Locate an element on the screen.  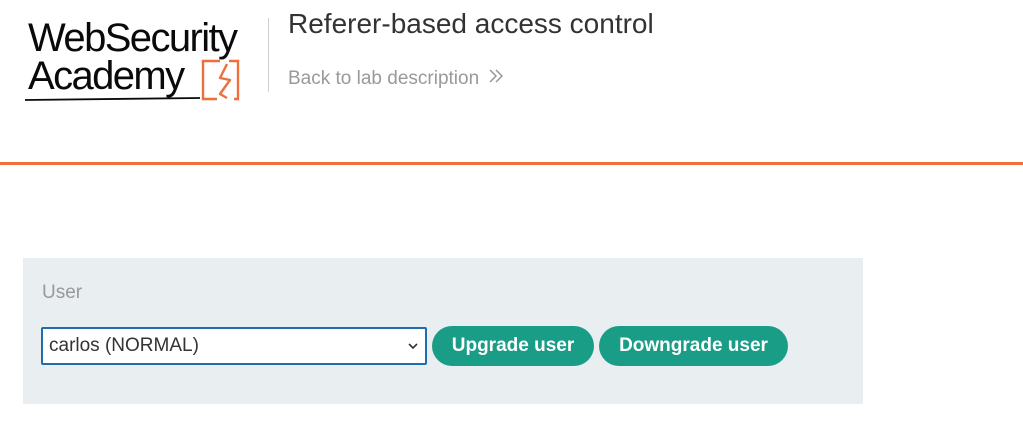
double-chevron-right-icon is located at coordinates (496, 79).